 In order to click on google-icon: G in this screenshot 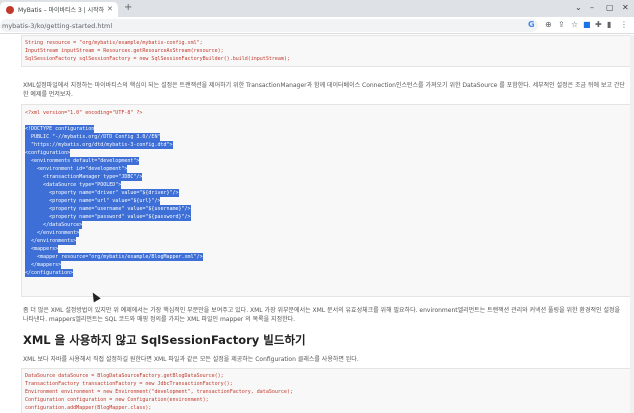, I will do `click(531, 24)`.